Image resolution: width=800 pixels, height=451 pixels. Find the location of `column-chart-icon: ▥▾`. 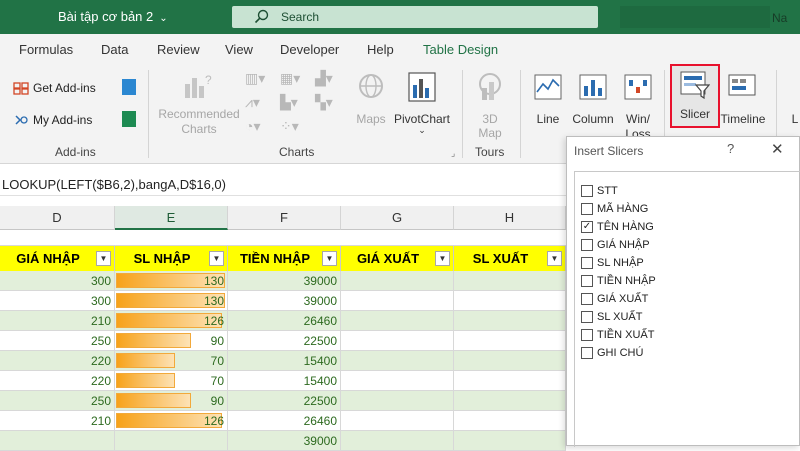

column-chart-icon: ▥▾ is located at coordinates (259, 80).